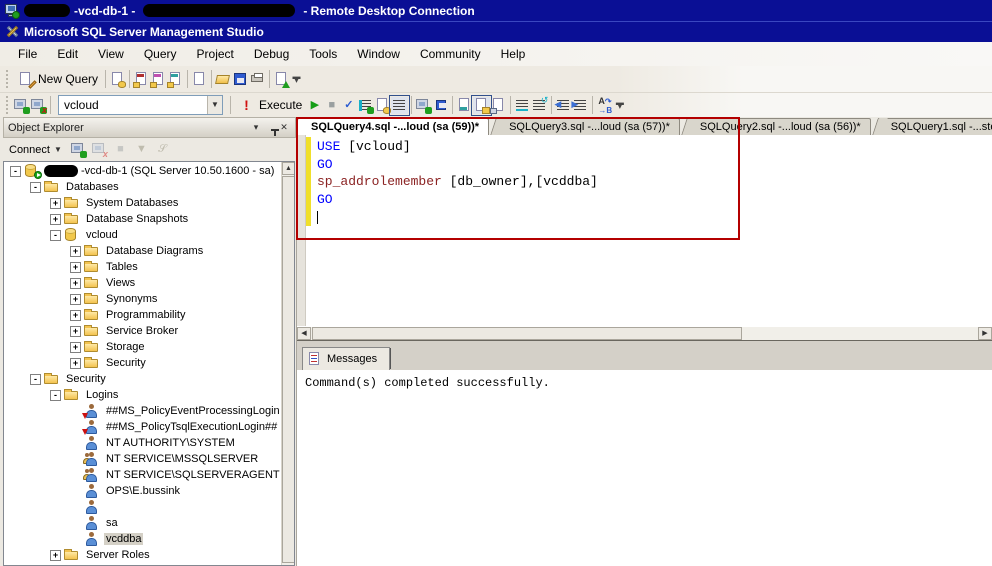 The width and height of the screenshot is (992, 566). I want to click on menu-item-view: View, so click(111, 54).